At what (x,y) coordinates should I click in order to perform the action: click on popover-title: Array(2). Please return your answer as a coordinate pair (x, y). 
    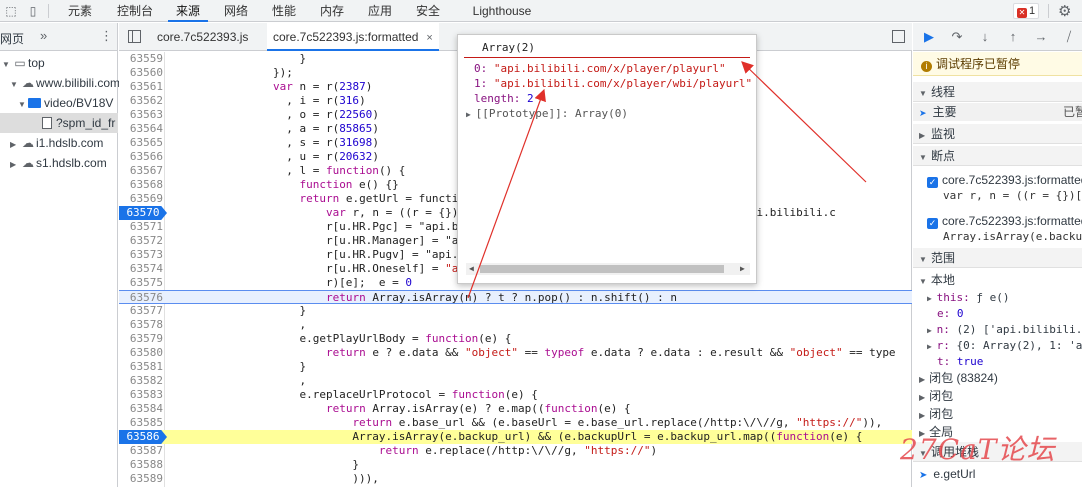
    Looking at the image, I should click on (607, 49).